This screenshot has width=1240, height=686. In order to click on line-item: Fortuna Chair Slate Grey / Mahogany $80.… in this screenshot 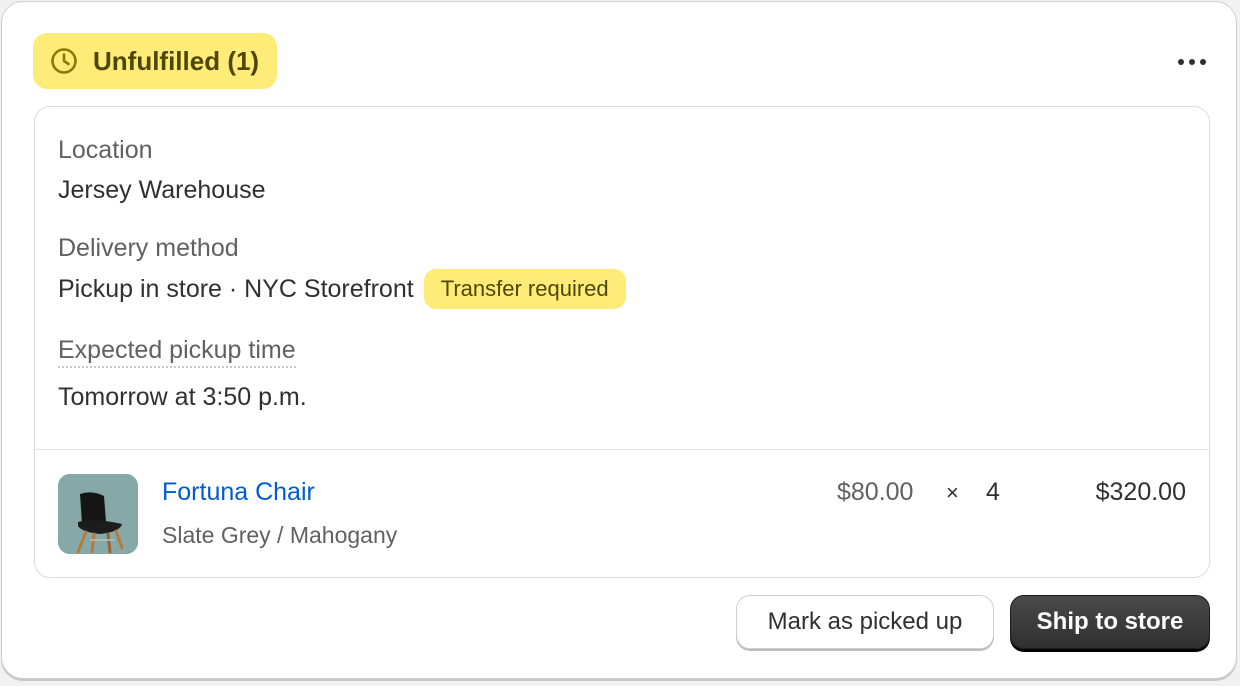, I will do `click(622, 515)`.